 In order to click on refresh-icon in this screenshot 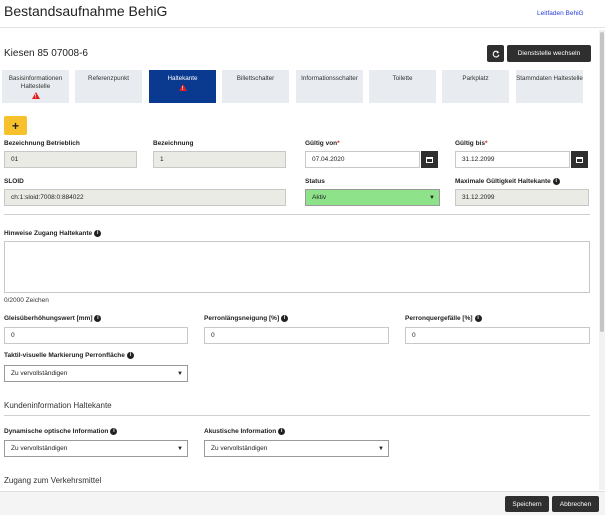, I will do `click(495, 54)`.